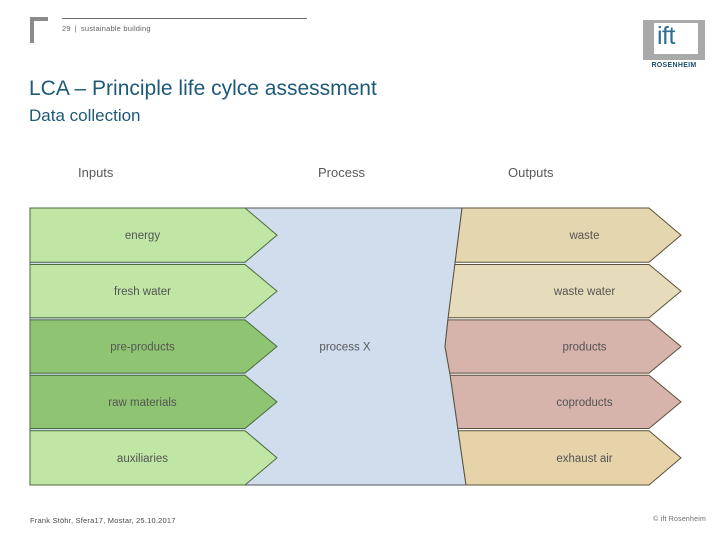  I want to click on process-label: process X, so click(344, 348).